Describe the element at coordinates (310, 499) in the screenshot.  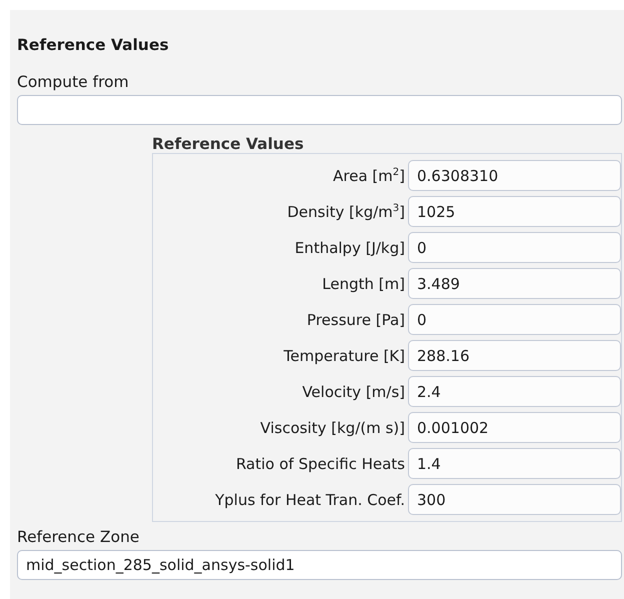
I see `field-label: Yplus for Heat Tran. Coef.` at that location.